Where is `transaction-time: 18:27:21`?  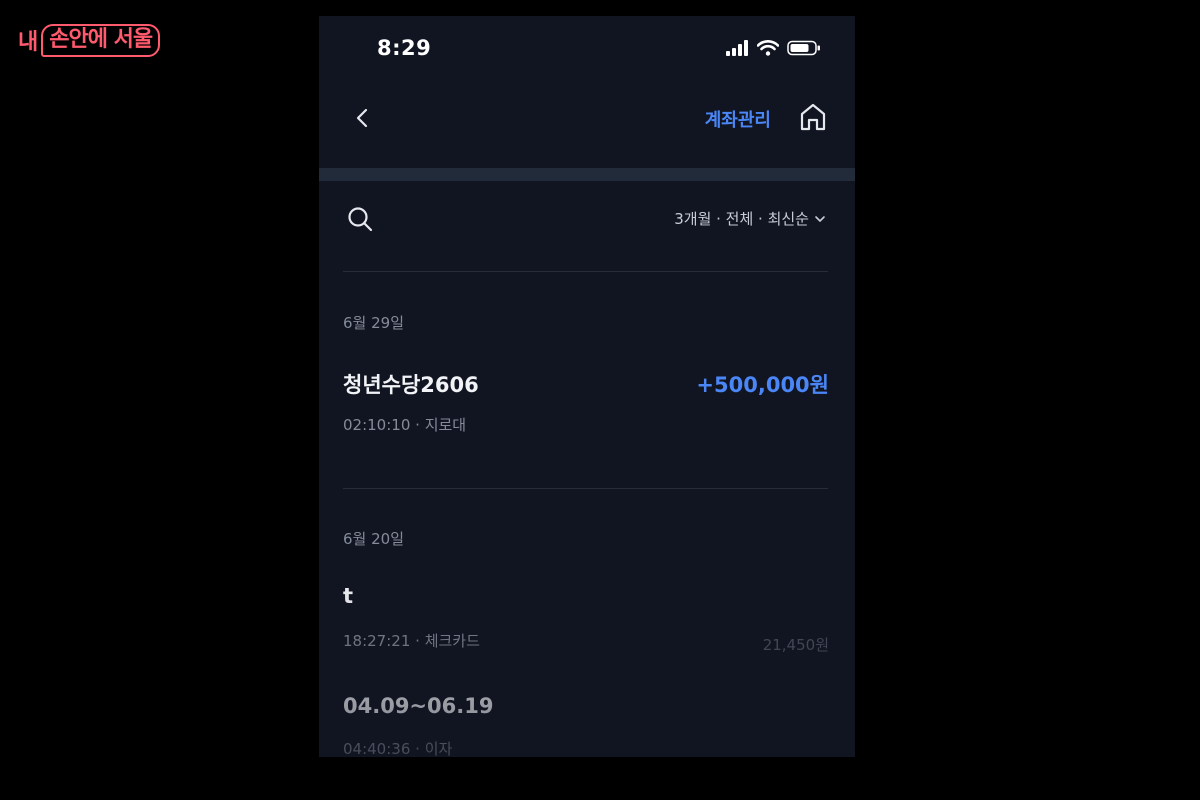 transaction-time: 18:27:21 is located at coordinates (377, 641).